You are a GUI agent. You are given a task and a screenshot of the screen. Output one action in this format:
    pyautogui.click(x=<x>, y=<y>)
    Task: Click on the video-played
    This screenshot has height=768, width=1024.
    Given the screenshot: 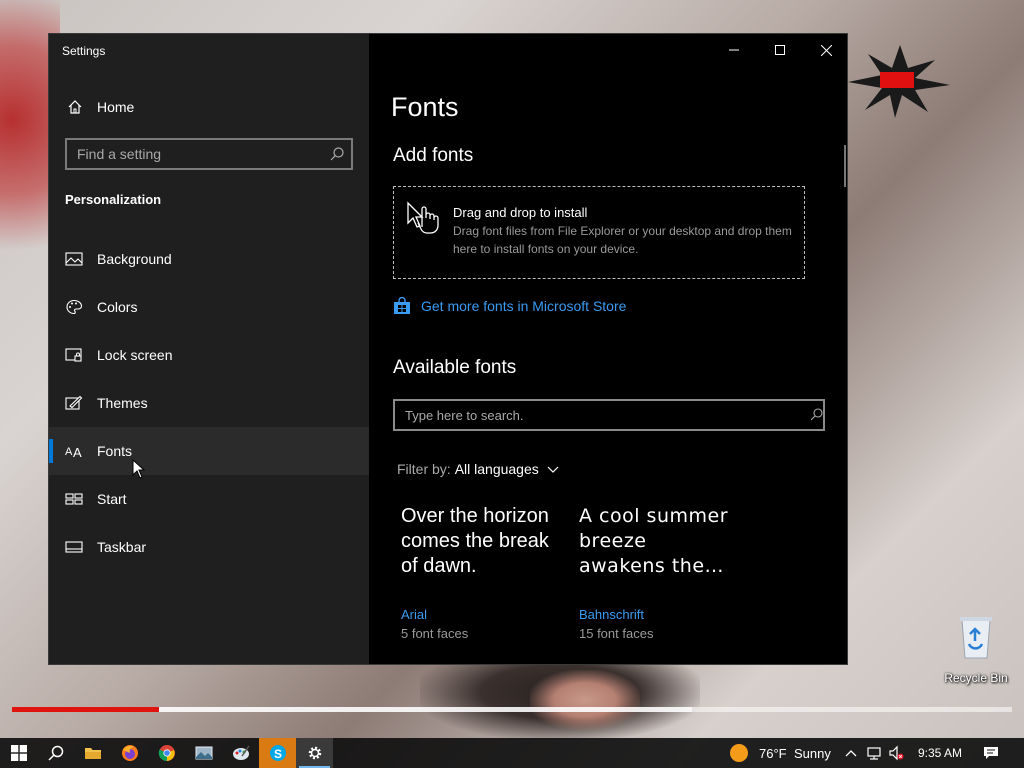 What is the action you would take?
    pyautogui.click(x=85, y=709)
    